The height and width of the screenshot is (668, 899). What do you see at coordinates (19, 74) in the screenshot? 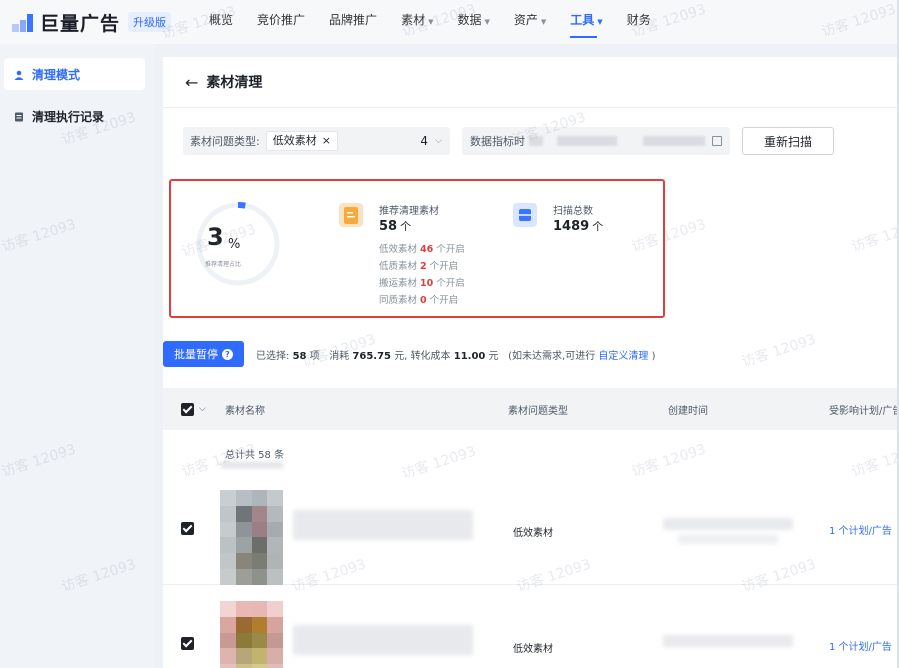
I see `user-icon` at bounding box center [19, 74].